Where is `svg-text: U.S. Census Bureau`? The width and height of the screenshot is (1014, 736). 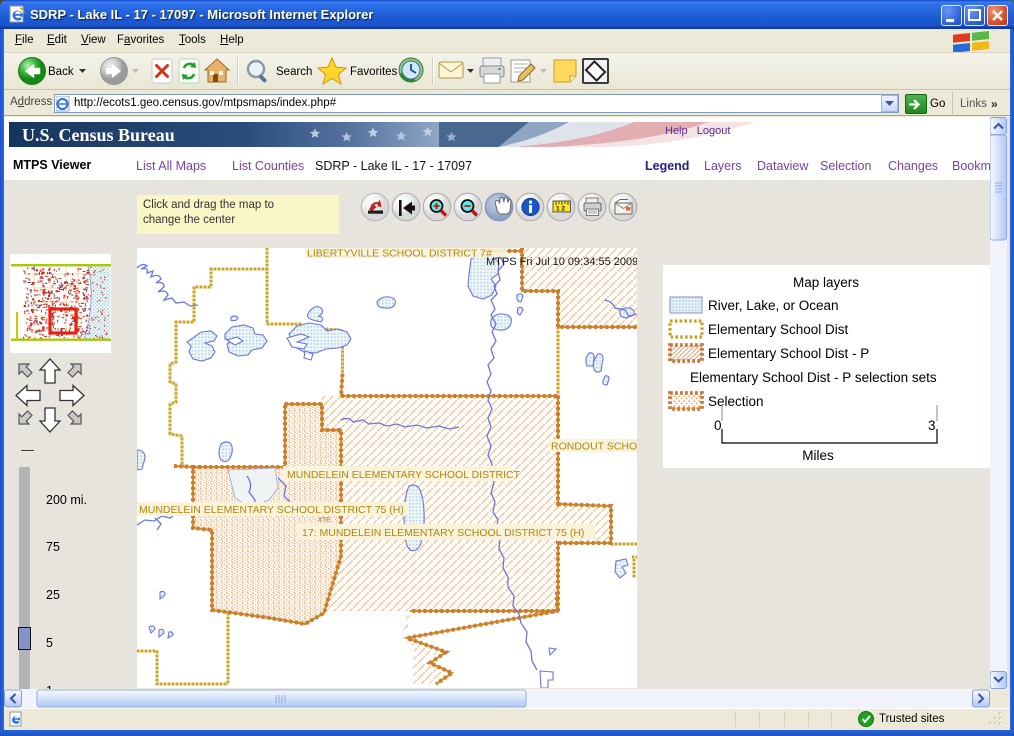
svg-text: U.S. Census Bureau is located at coordinates (98, 135).